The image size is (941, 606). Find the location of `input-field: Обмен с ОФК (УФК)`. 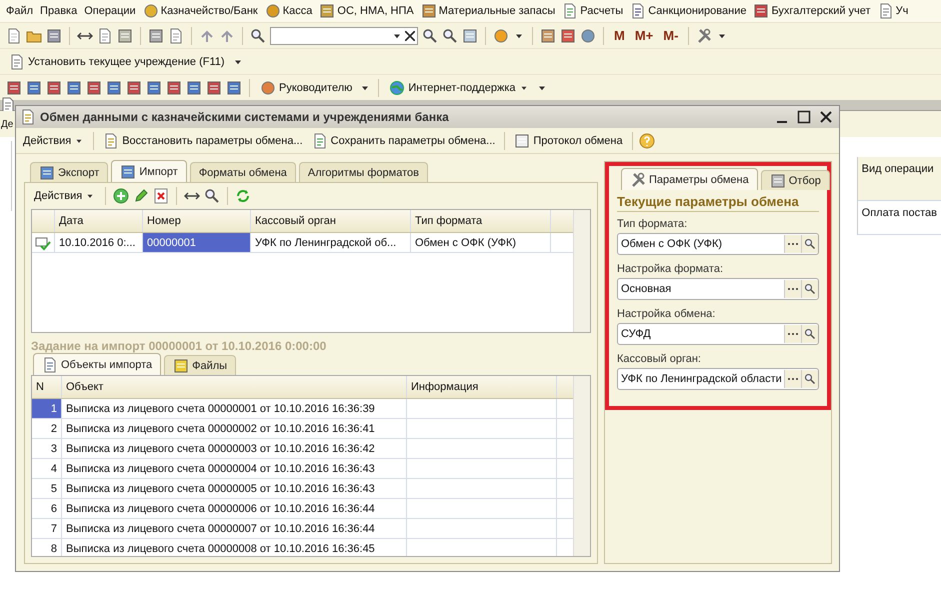

input-field: Обмен с ОФК (УФК) is located at coordinates (718, 244).